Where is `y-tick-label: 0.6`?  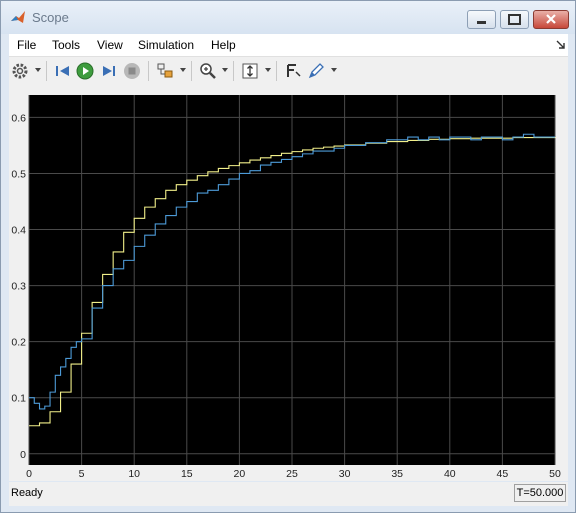 y-tick-label: 0.6 is located at coordinates (18, 118).